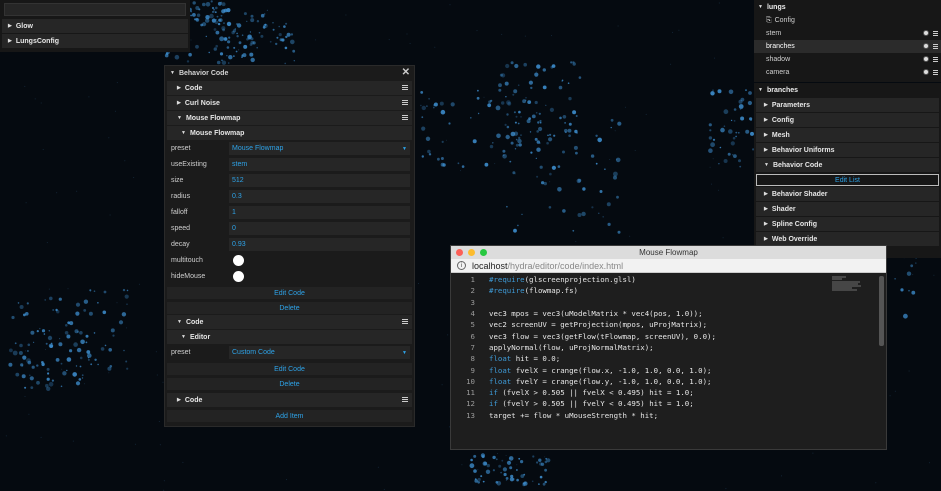  What do you see at coordinates (239, 244) in the screenshot?
I see `prop-value: 0.93` at bounding box center [239, 244].